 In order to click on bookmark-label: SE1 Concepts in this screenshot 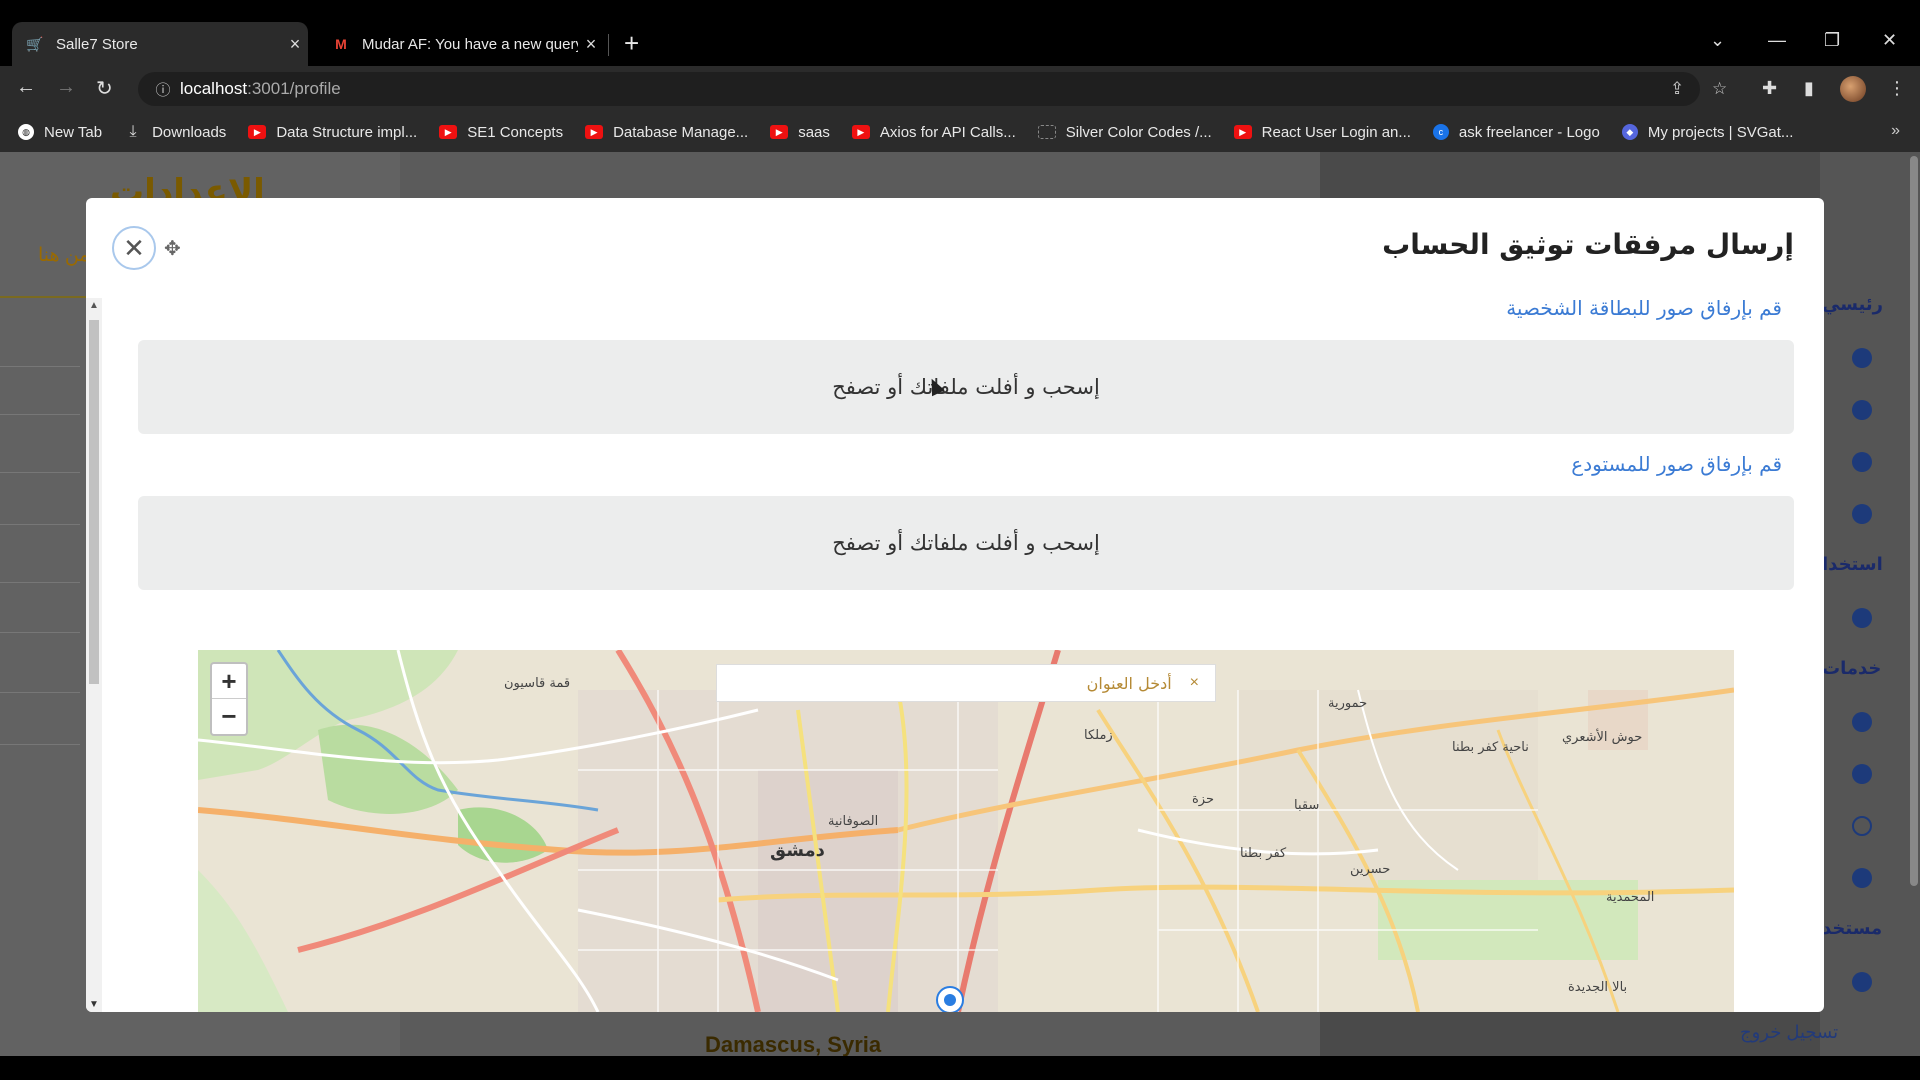, I will do `click(515, 132)`.